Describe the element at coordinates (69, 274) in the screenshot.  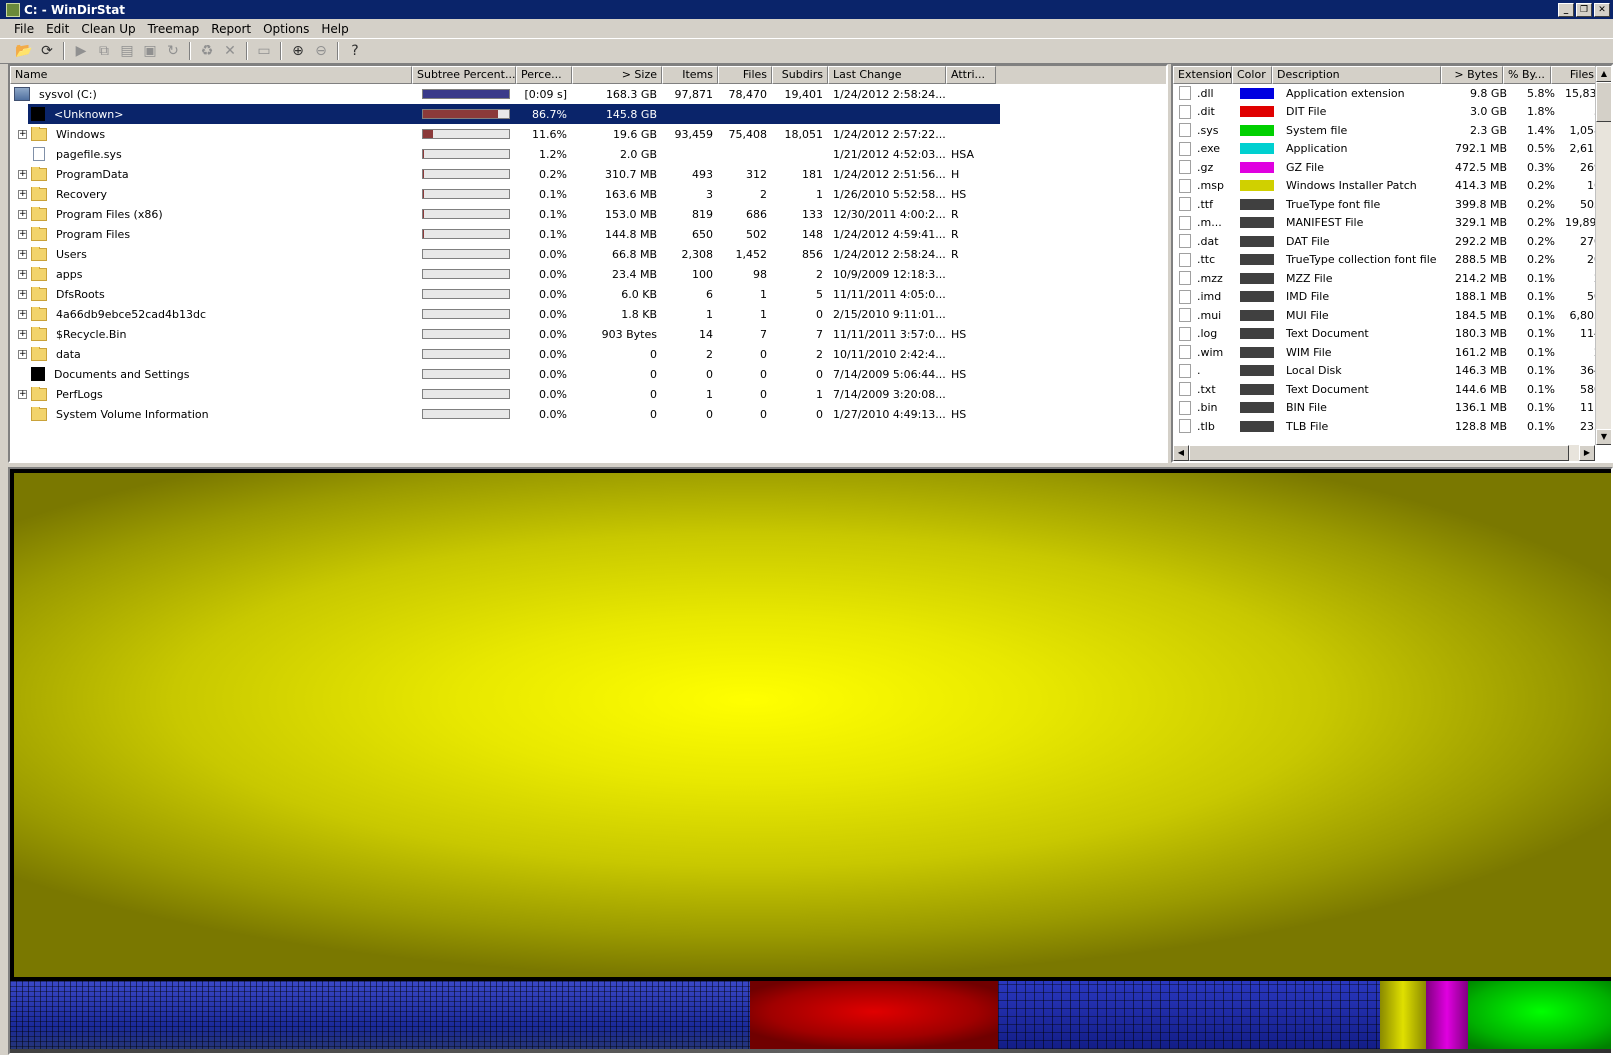
I see `item-name: apps` at that location.